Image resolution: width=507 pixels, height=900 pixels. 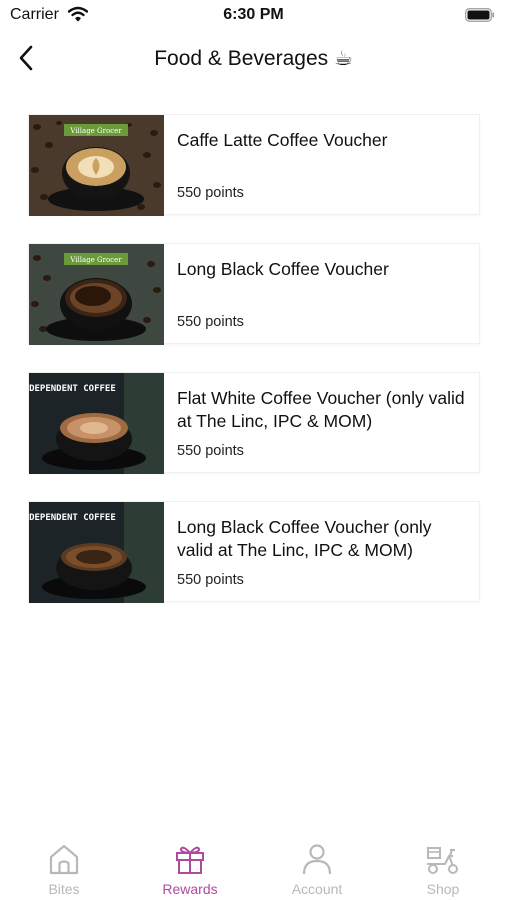 What do you see at coordinates (283, 269) in the screenshot?
I see `voucher-name: Long Black Coffee Voucher` at bounding box center [283, 269].